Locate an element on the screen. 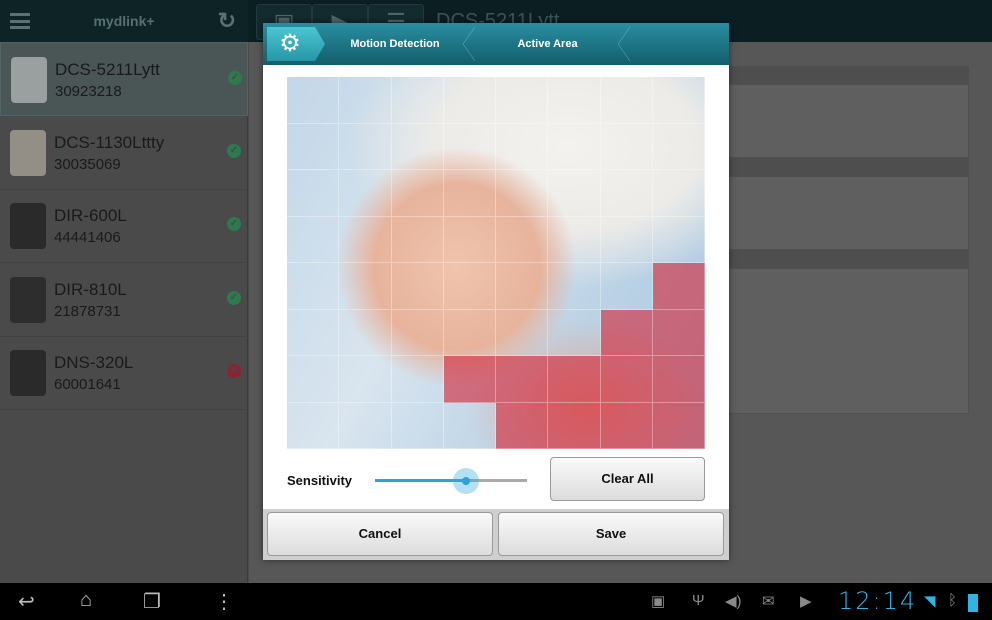  device-list-item: DCS-5211Lytt 30923218 ✓ is located at coordinates (124, 79).